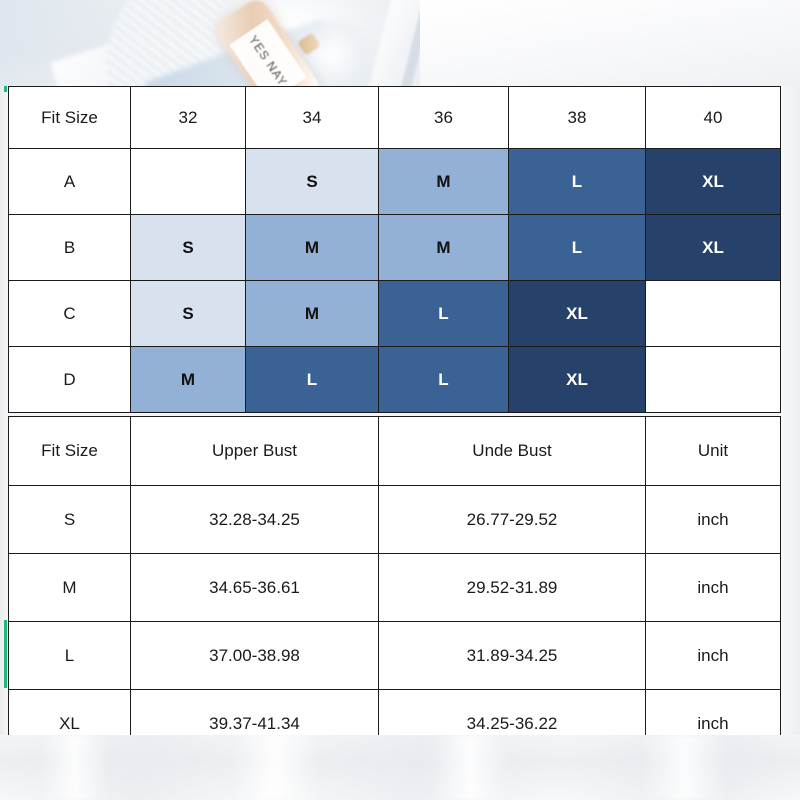  What do you see at coordinates (443, 247) in the screenshot?
I see `matrix-cell-b-36: M` at bounding box center [443, 247].